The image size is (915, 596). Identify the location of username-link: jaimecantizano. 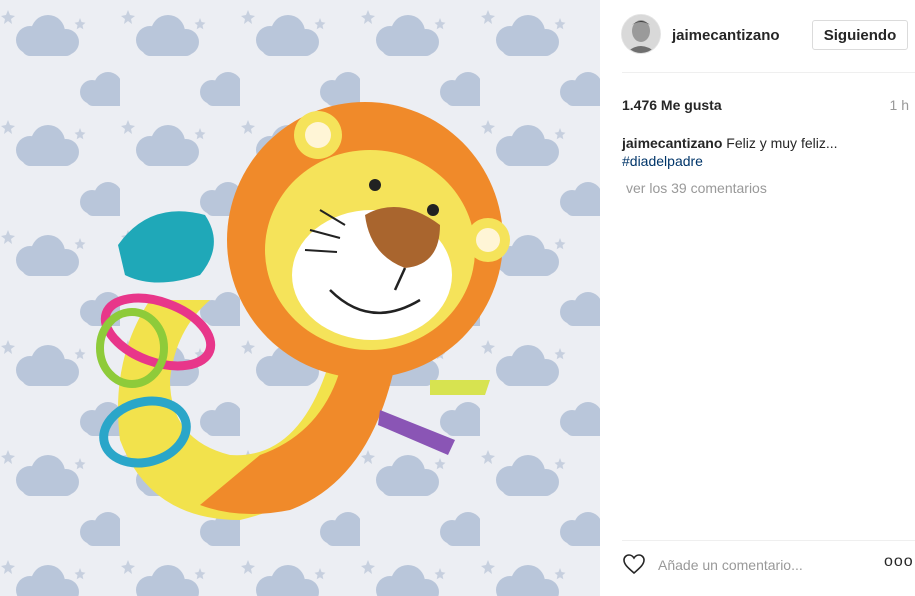
(726, 35).